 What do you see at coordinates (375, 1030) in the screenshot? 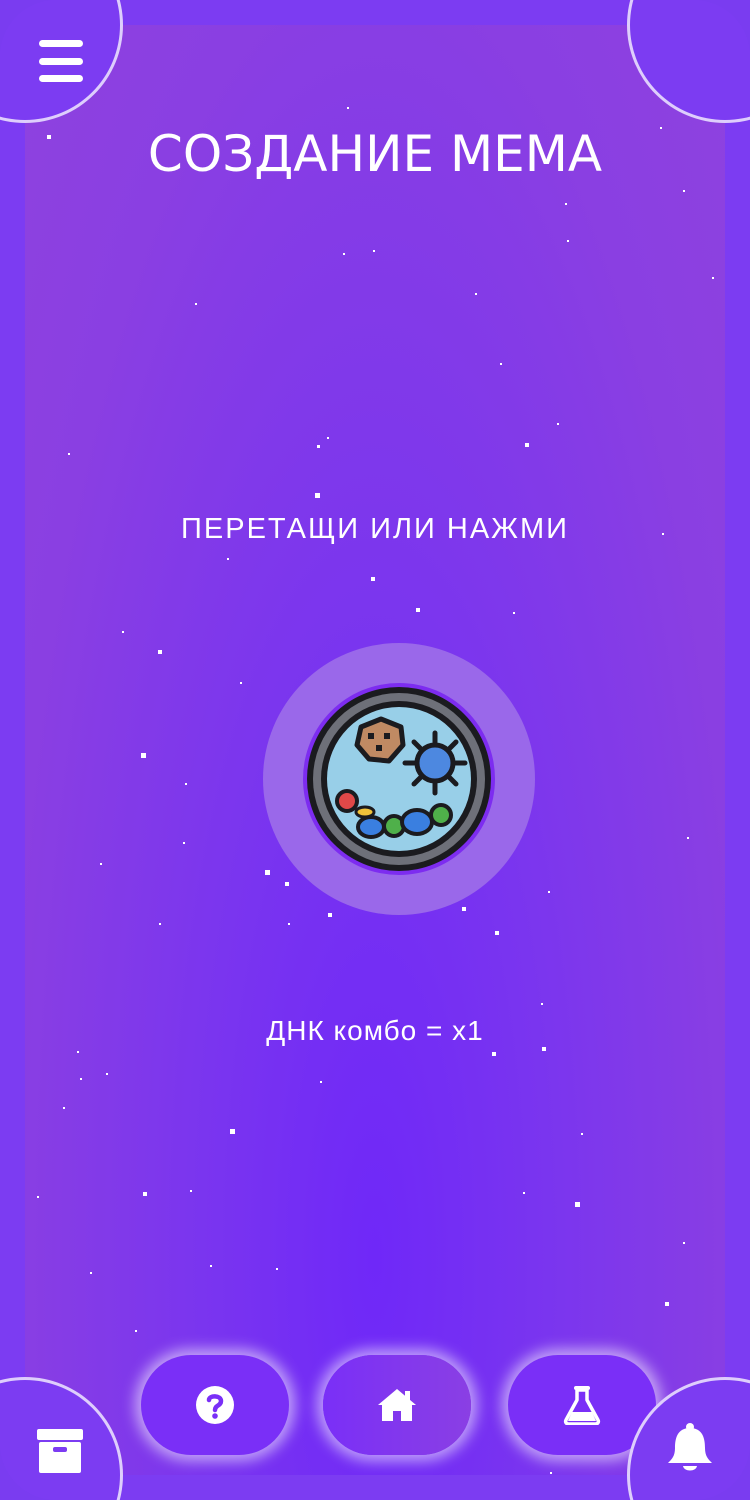
I see `dna-combo-label: ДНК комбо = x1` at bounding box center [375, 1030].